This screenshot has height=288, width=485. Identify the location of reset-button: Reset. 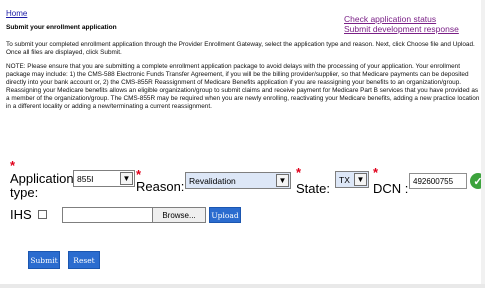
(84, 260).